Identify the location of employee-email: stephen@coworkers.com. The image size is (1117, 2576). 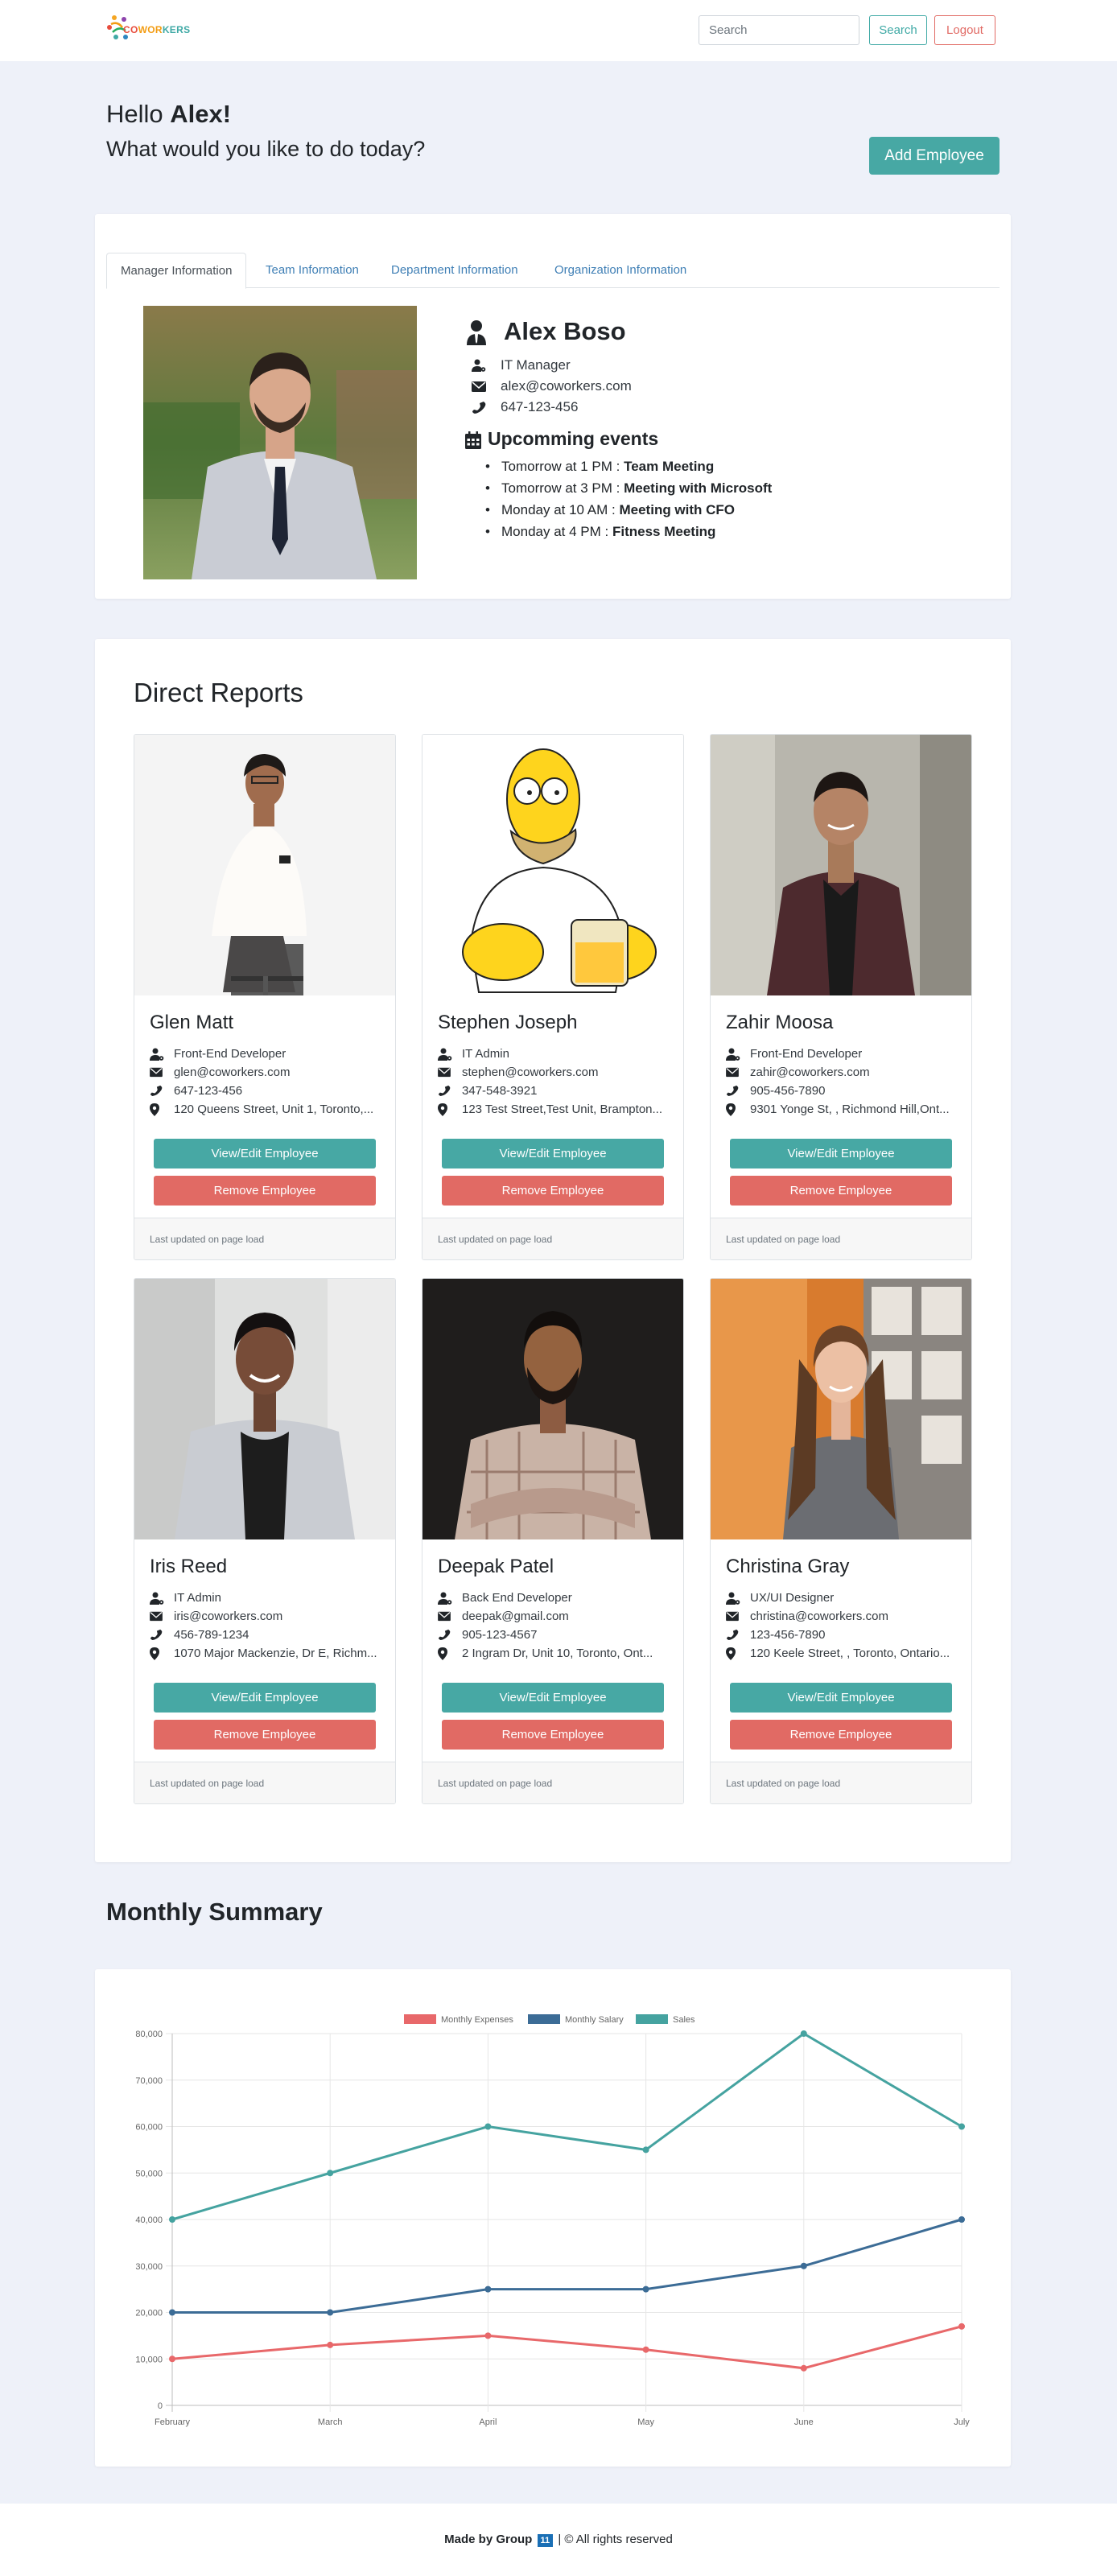
(558, 1073).